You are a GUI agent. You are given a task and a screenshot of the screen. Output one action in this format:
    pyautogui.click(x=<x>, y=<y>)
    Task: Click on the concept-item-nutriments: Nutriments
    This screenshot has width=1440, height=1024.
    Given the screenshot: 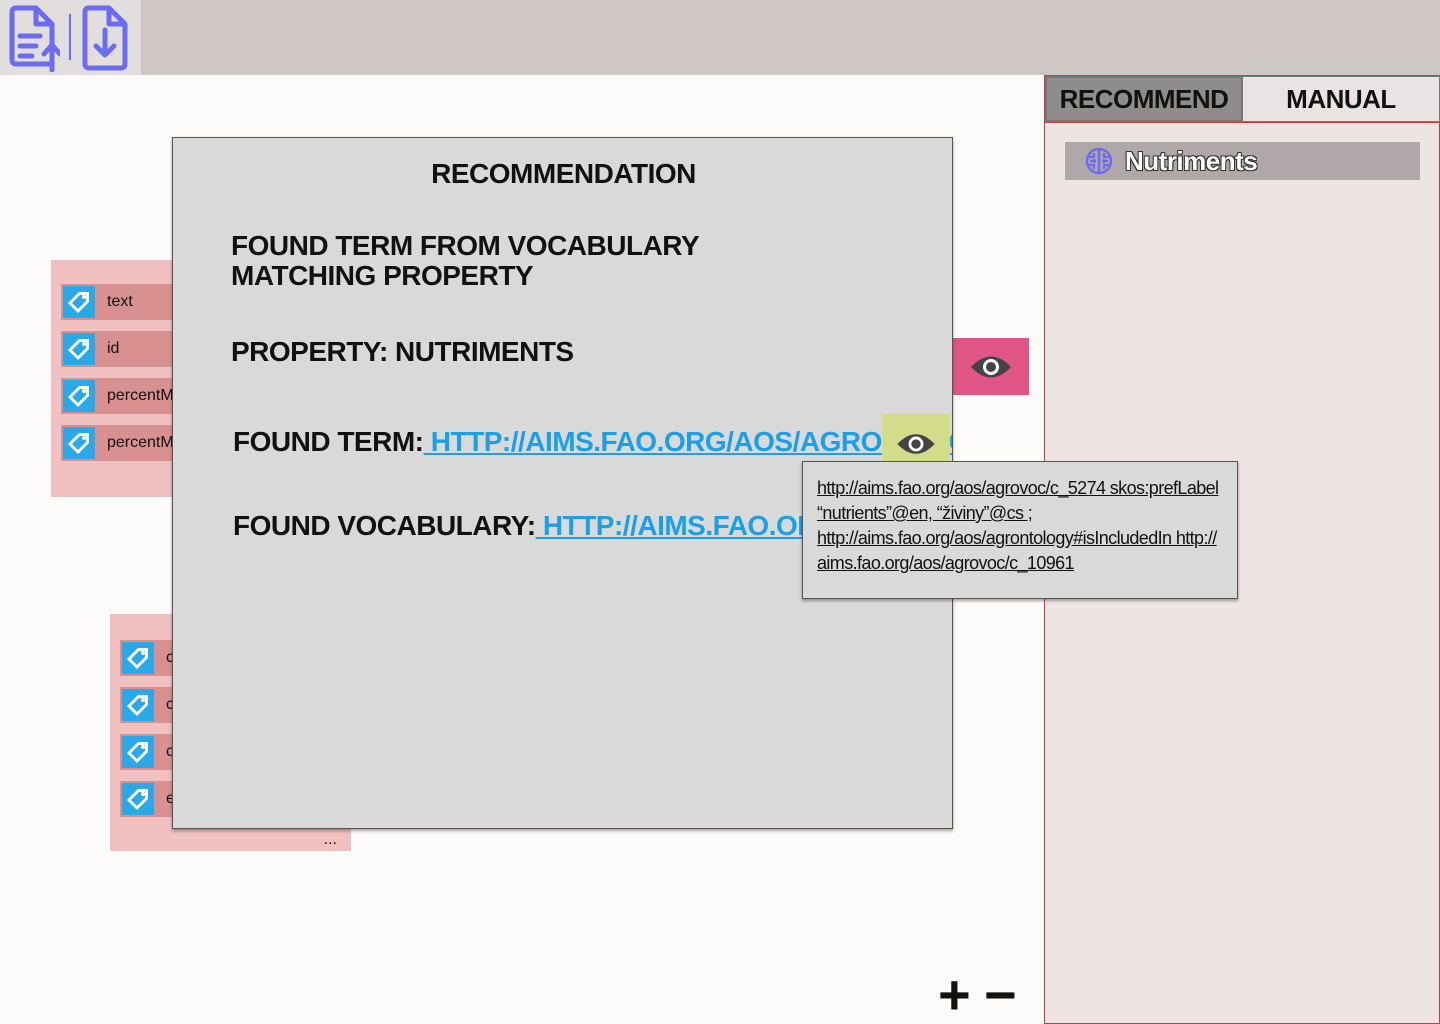 What is the action you would take?
    pyautogui.click(x=1242, y=161)
    